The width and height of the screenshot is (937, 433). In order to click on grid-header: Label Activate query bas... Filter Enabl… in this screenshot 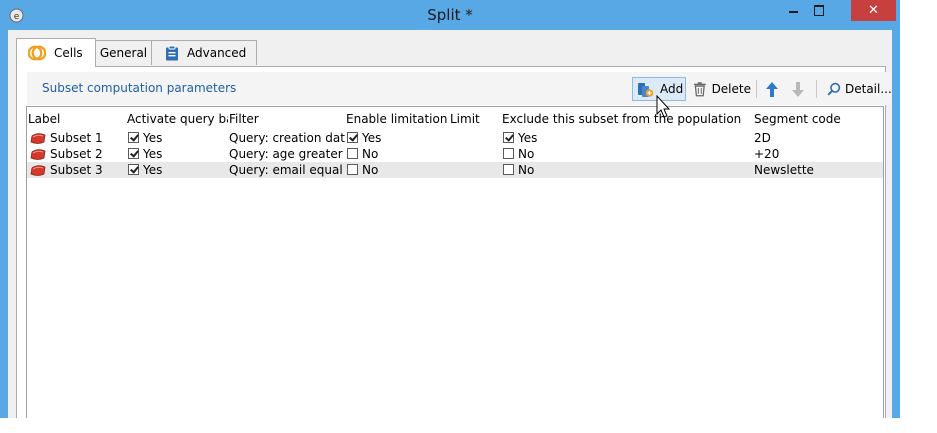, I will do `click(455, 119)`.